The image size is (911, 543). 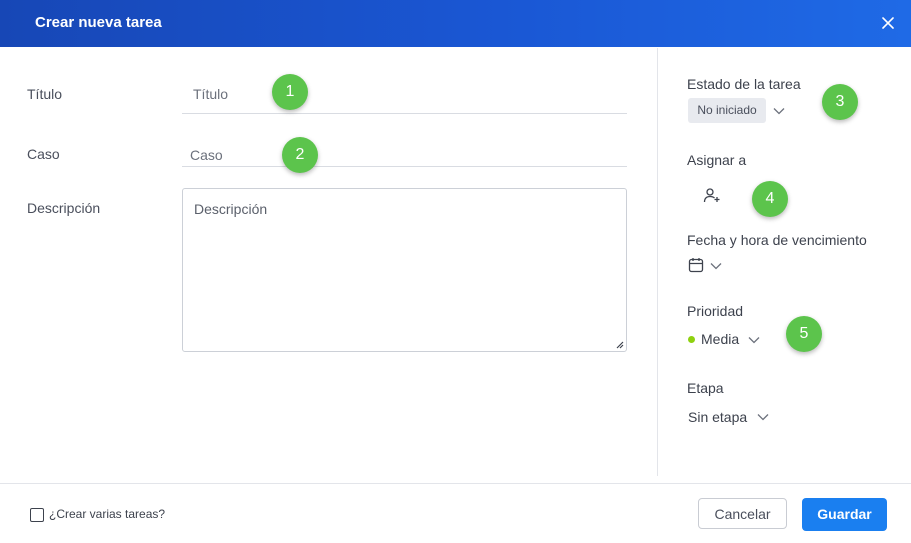 I want to click on create-multiple-checkbox, so click(x=37, y=515).